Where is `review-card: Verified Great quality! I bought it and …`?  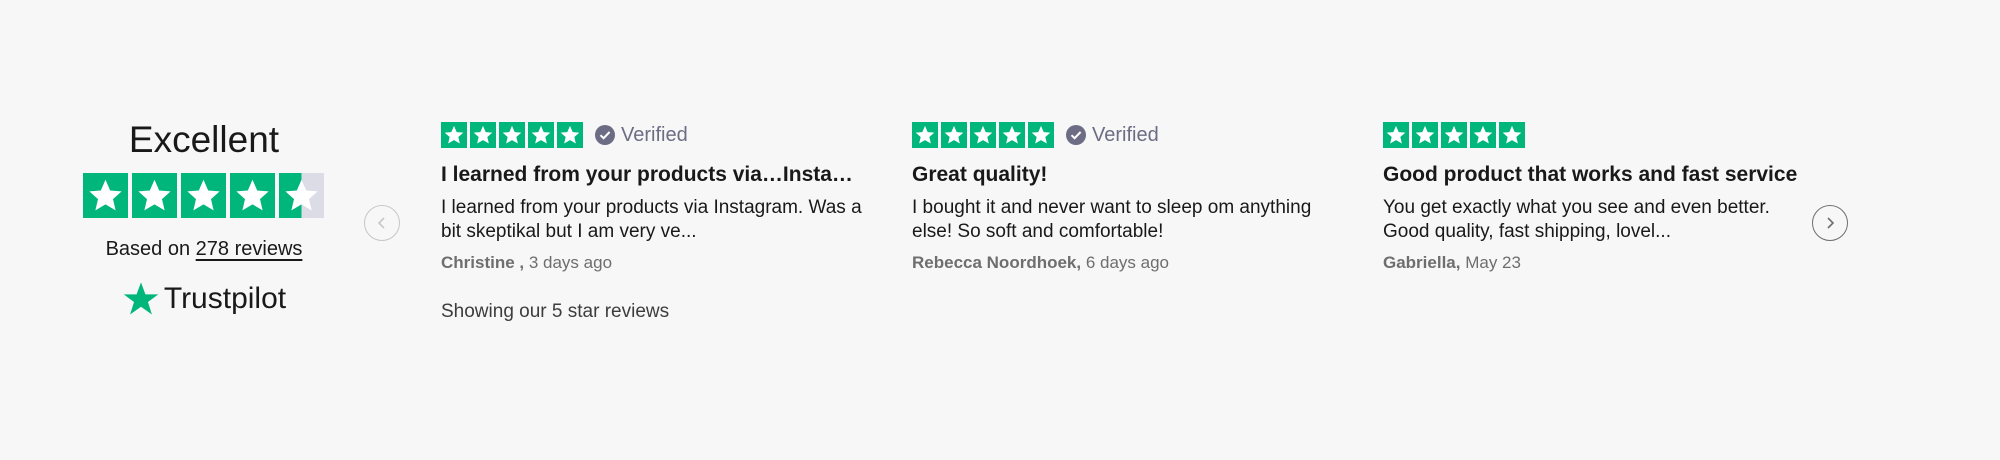 review-card: Verified Great quality! I bought it and … is located at coordinates (1127, 197).